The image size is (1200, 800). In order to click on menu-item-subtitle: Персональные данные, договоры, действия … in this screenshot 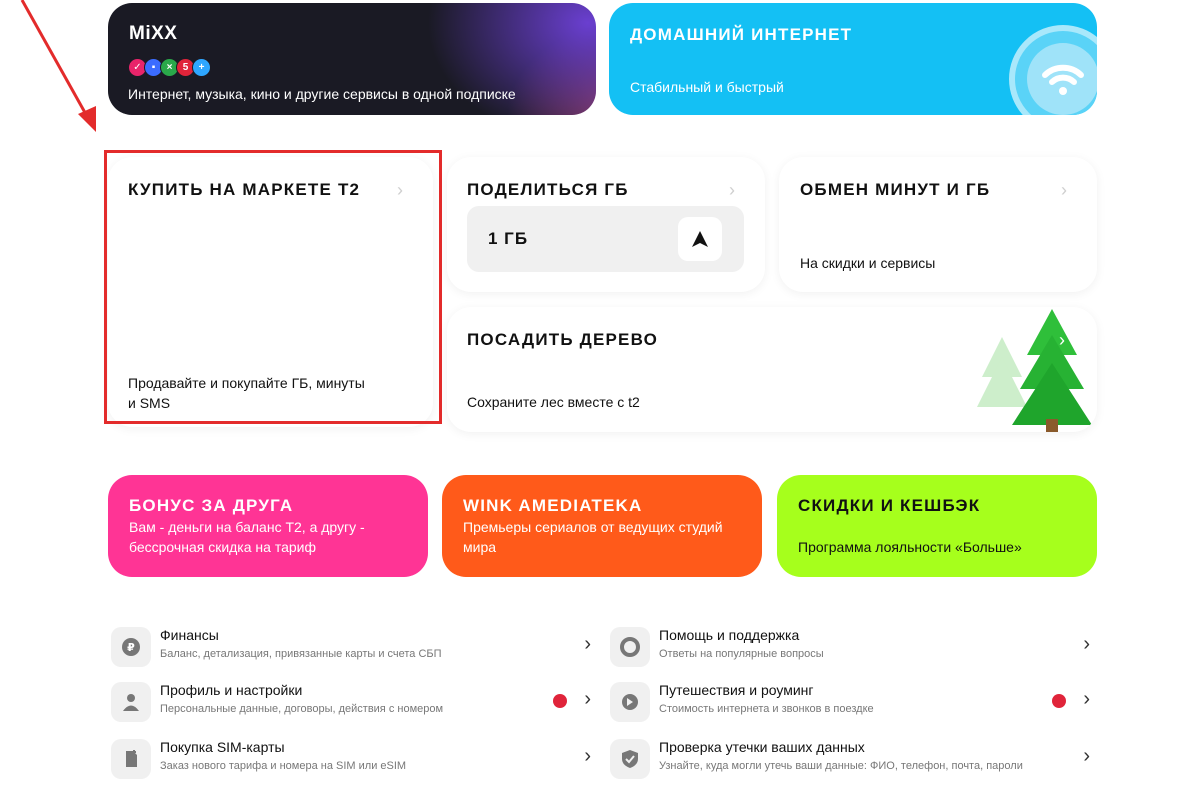, I will do `click(302, 709)`.